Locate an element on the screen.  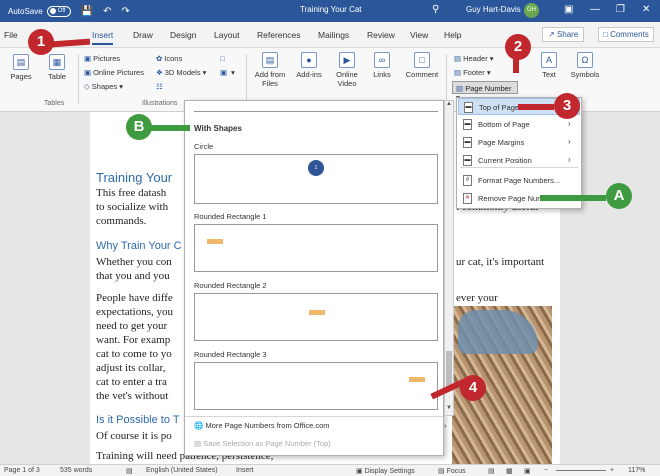
screenshot-icon: ▣ ▾ is located at coordinates (227, 72).